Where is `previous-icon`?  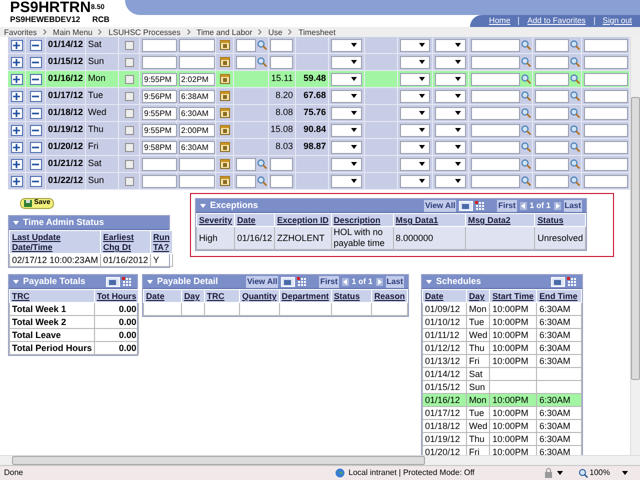
previous-icon is located at coordinates (523, 206).